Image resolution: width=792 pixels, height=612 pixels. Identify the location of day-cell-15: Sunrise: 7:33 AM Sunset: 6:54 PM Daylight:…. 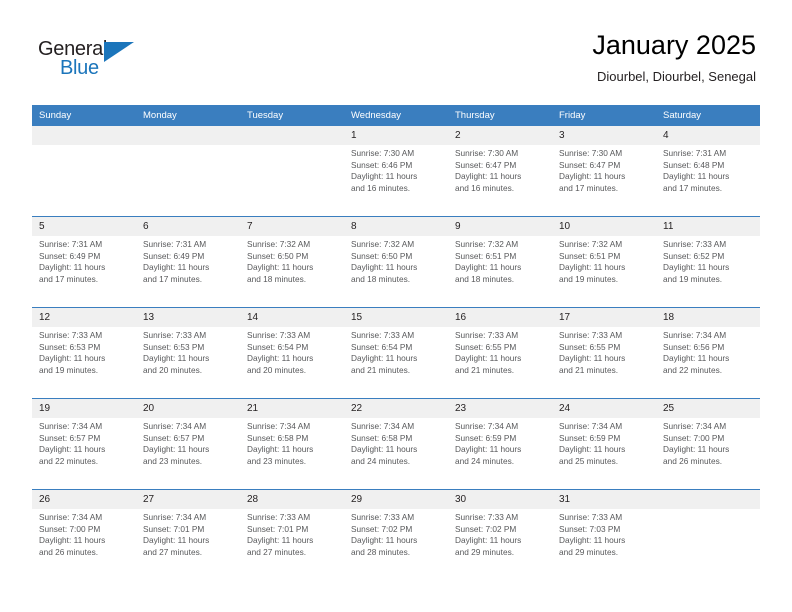
(396, 362).